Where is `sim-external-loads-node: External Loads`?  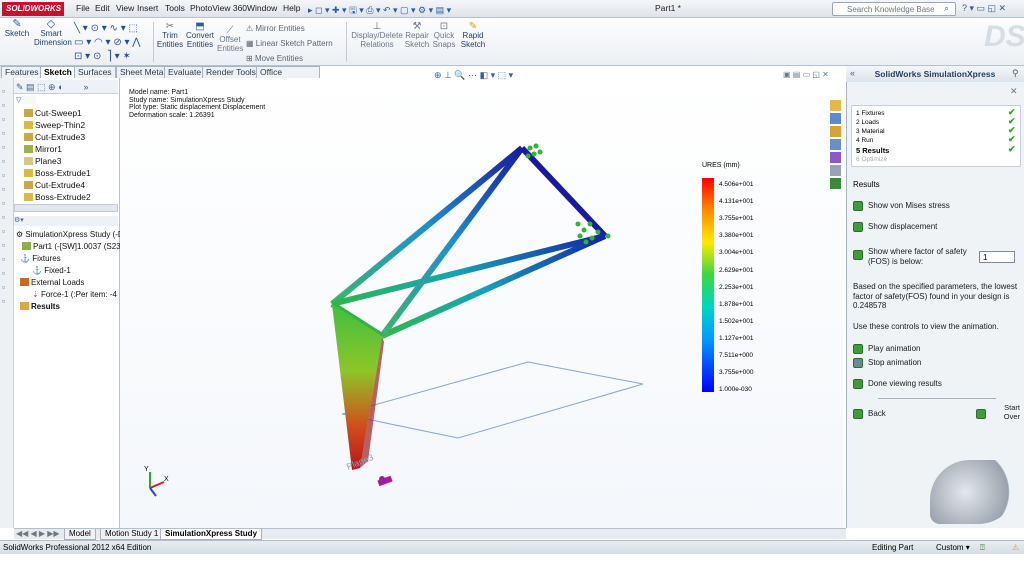 sim-external-loads-node: External Loads is located at coordinates (52, 282).